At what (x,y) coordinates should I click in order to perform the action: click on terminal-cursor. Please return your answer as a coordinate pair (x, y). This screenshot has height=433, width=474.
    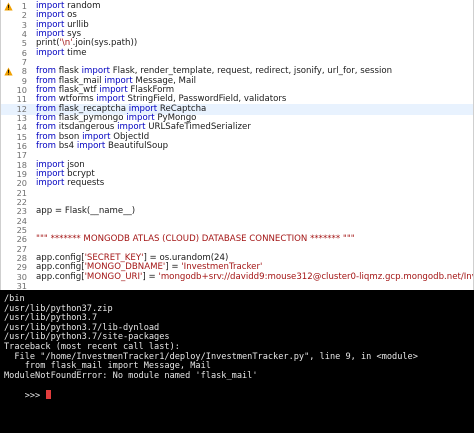
    Looking at the image, I should click on (49, 395).